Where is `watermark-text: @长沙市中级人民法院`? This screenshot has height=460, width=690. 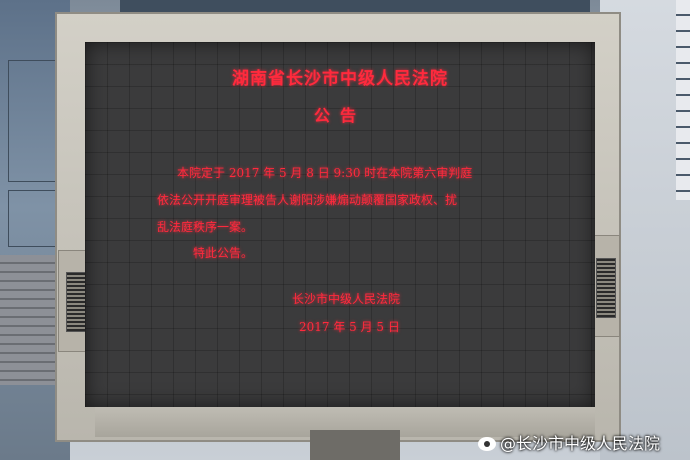
watermark-text: @长沙市中级人民法院 is located at coordinates (580, 443).